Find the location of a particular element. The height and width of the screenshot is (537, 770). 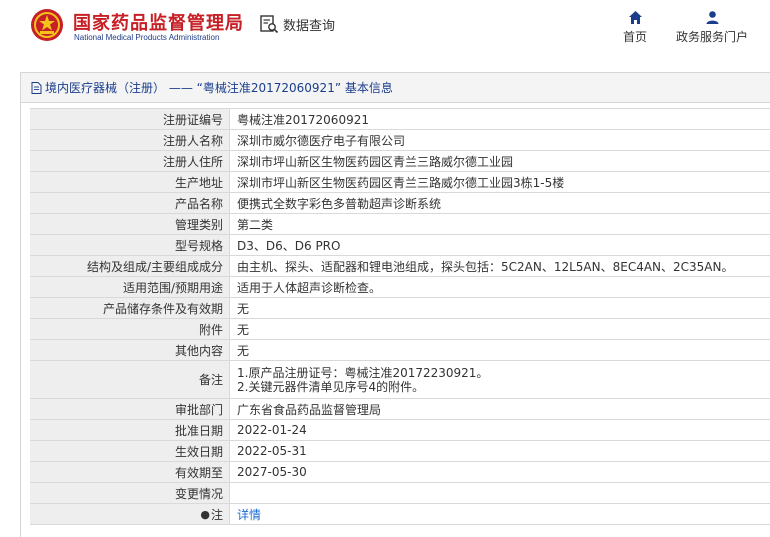

table-row: 产品名称 便携式全数字彩色多普勒超声诊断系统 is located at coordinates (400, 203).